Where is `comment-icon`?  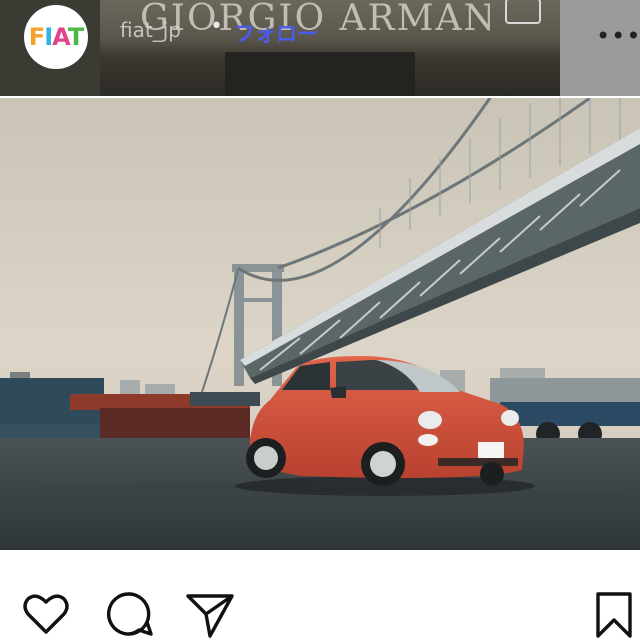 comment-icon is located at coordinates (129, 614).